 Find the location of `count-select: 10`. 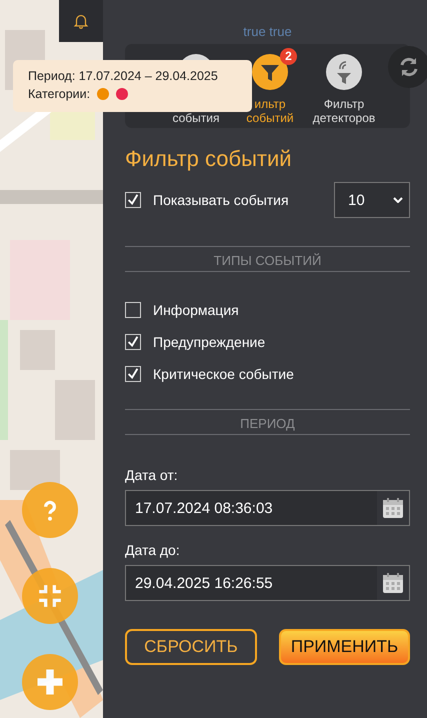

count-select: 10 is located at coordinates (372, 200).